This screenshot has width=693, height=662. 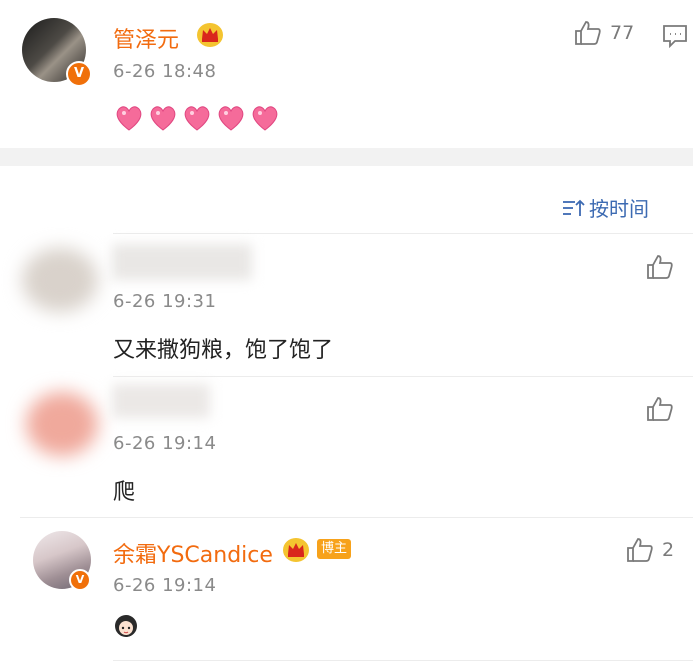 What do you see at coordinates (604, 33) in the screenshot?
I see `like-button: 77` at bounding box center [604, 33].